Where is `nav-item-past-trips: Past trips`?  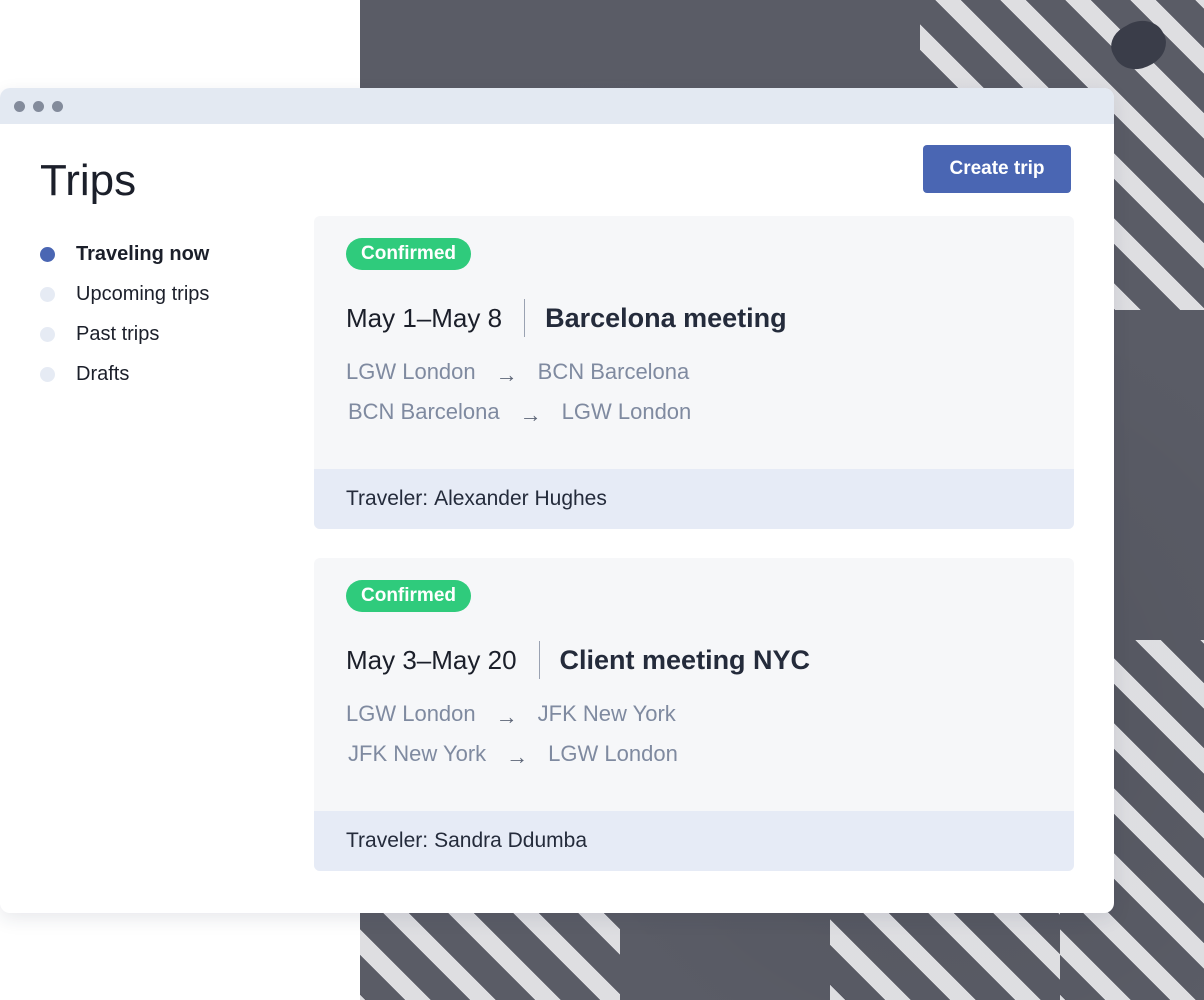 nav-item-past-trips: Past trips is located at coordinates (124, 334).